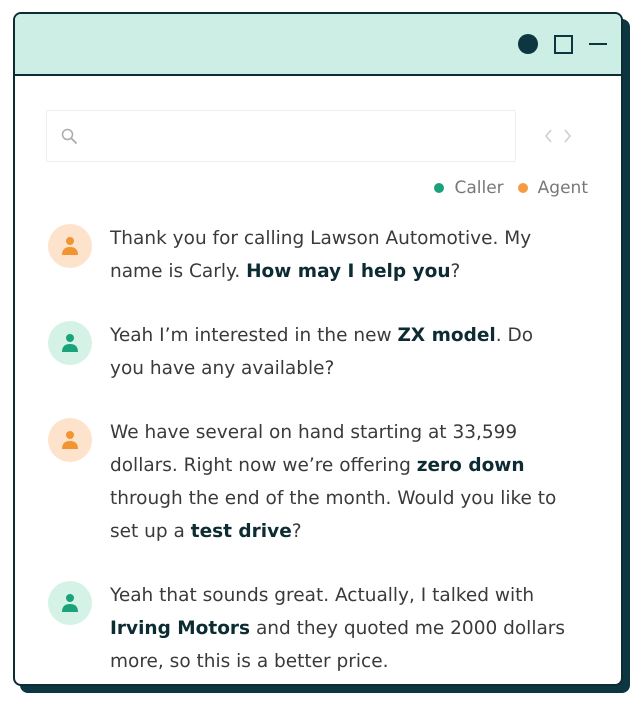  What do you see at coordinates (69, 136) in the screenshot?
I see `search-icon` at bounding box center [69, 136].